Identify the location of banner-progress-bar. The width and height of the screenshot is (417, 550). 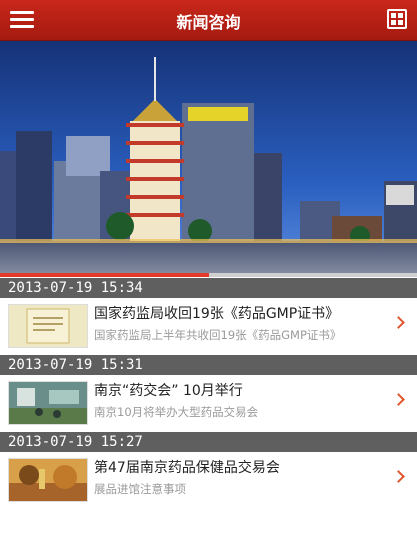
(208, 275).